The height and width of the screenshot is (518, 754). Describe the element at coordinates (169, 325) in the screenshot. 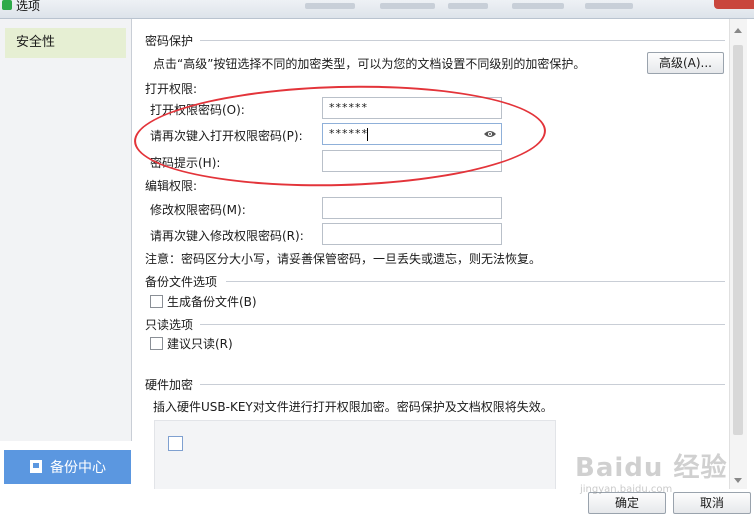

I see `section-title-readonly: 只读选项` at that location.